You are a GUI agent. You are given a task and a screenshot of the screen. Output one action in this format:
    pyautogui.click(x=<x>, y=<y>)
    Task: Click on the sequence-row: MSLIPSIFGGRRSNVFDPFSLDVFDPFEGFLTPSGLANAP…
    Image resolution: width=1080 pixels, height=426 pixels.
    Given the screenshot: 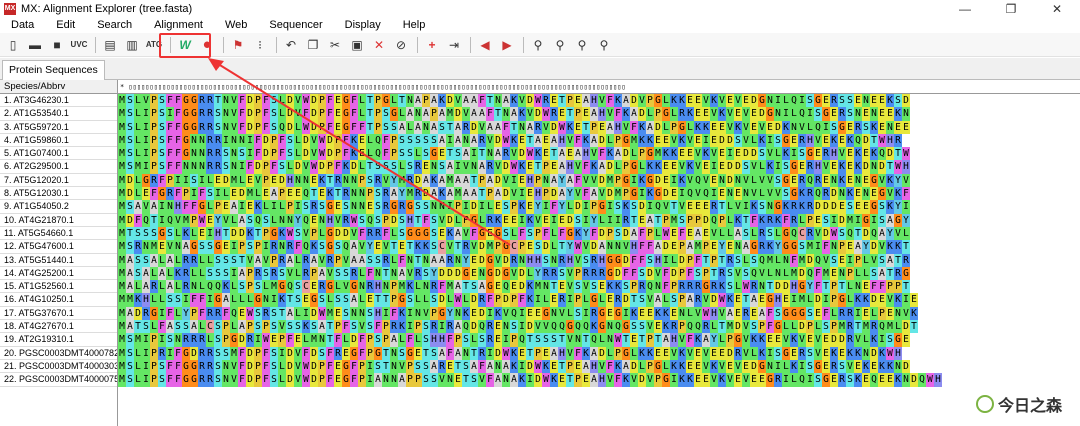 What is the action you would take?
    pyautogui.click(x=599, y=114)
    